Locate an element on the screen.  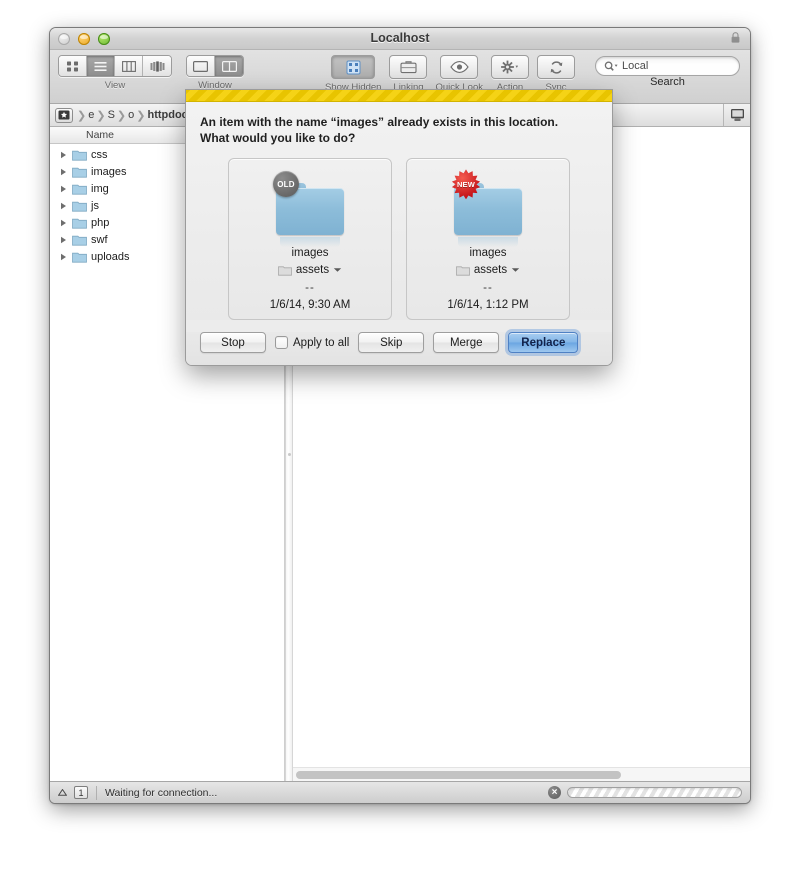
new-file-location-label: assets is located at coordinates (490, 270).